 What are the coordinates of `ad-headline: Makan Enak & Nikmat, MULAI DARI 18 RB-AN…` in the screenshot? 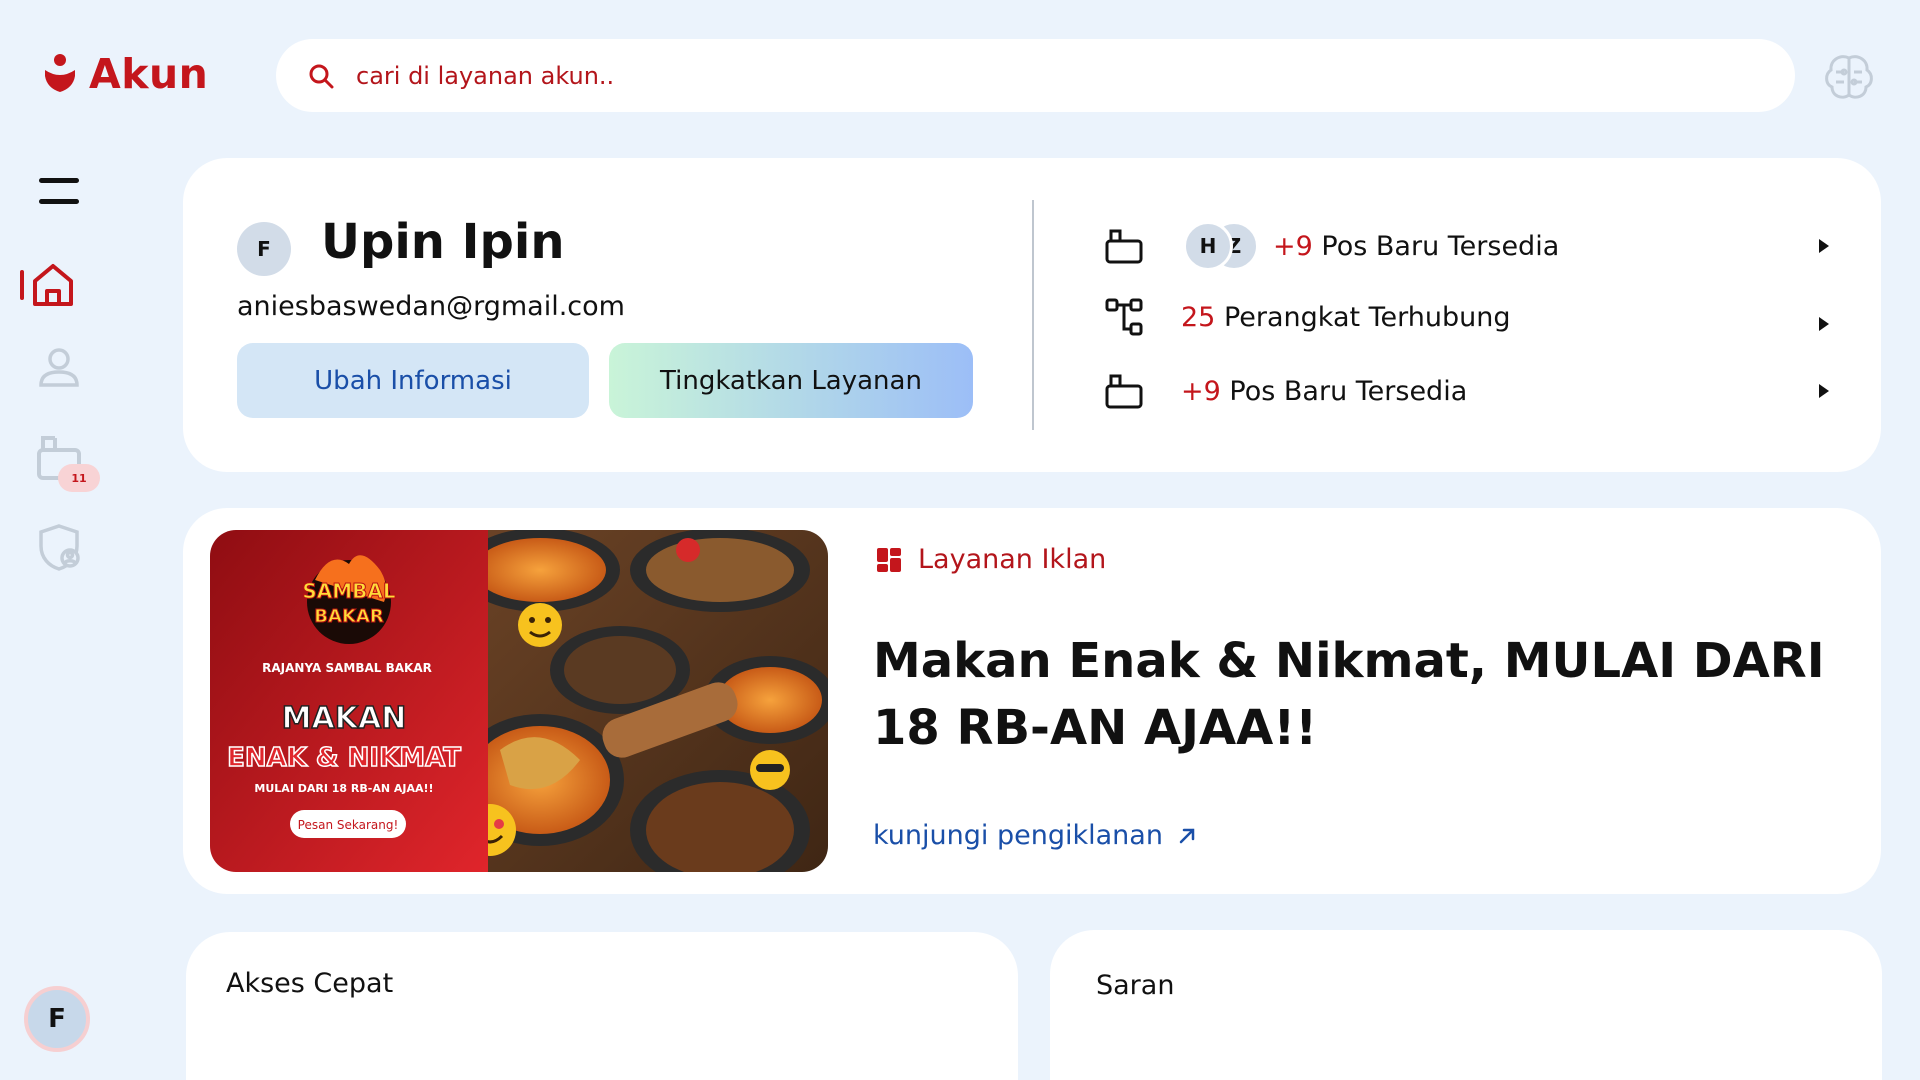 It's located at (1349, 694).